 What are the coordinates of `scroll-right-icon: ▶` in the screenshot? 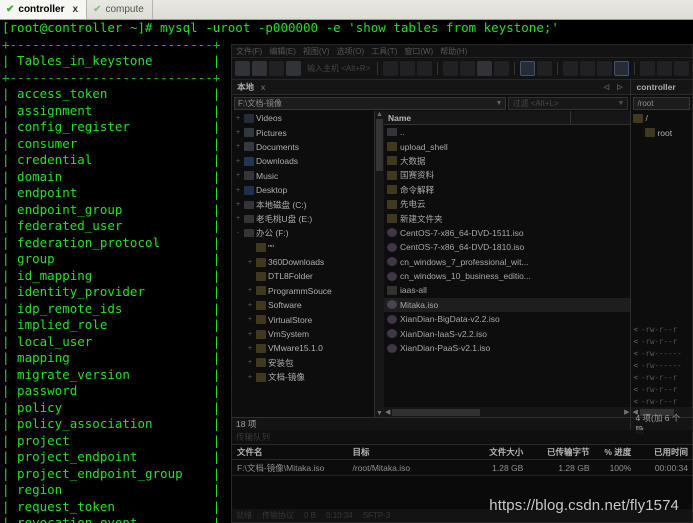 It's located at (626, 412).